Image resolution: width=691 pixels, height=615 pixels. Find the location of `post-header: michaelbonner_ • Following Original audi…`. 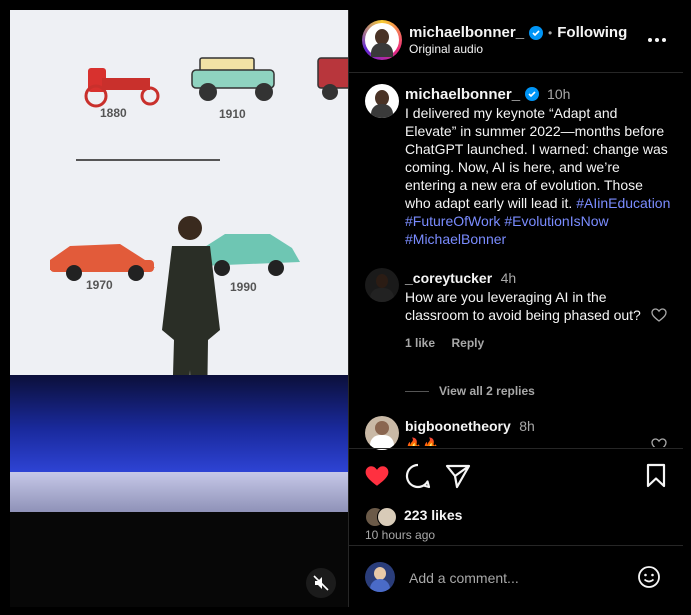

post-header: michaelbonner_ • Following Original audi… is located at coordinates (516, 41).